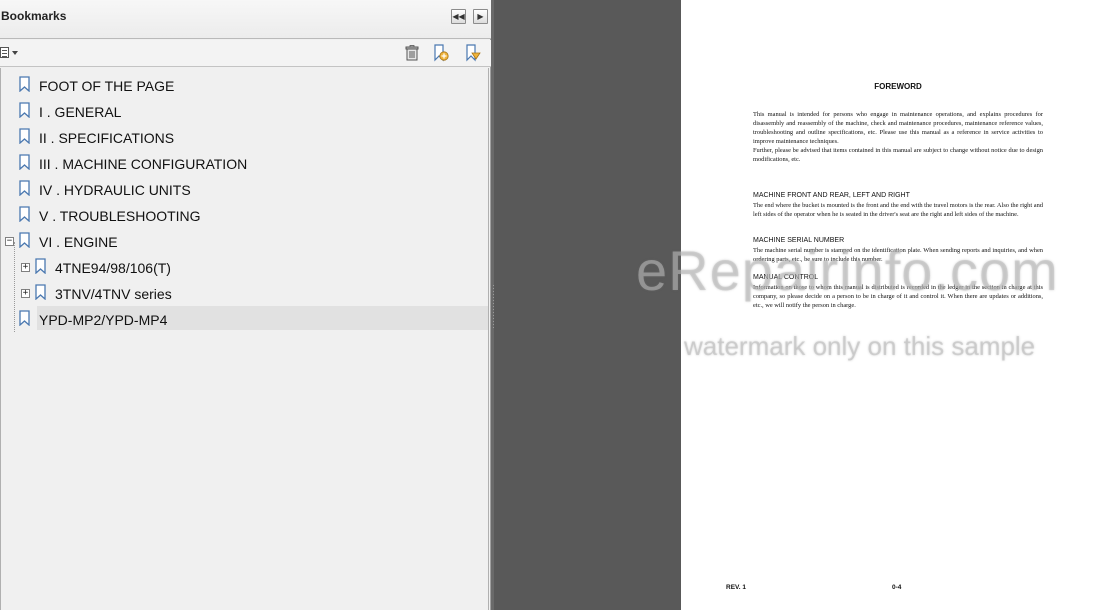  Describe the element at coordinates (898, 86) in the screenshot. I see `page-title: FOREWORD` at that location.